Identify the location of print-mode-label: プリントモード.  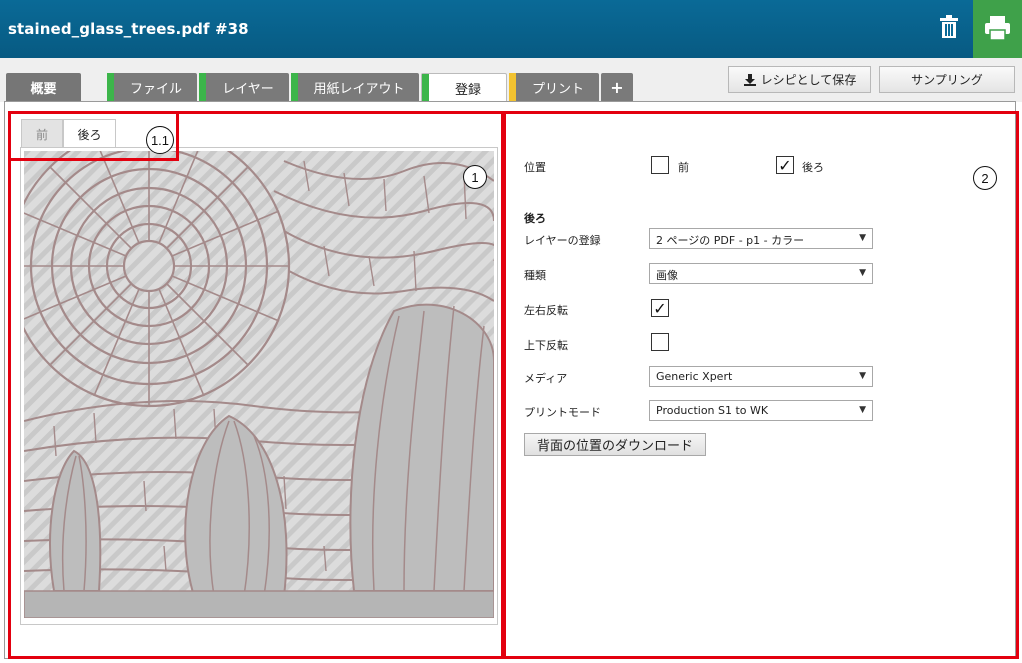
(562, 412).